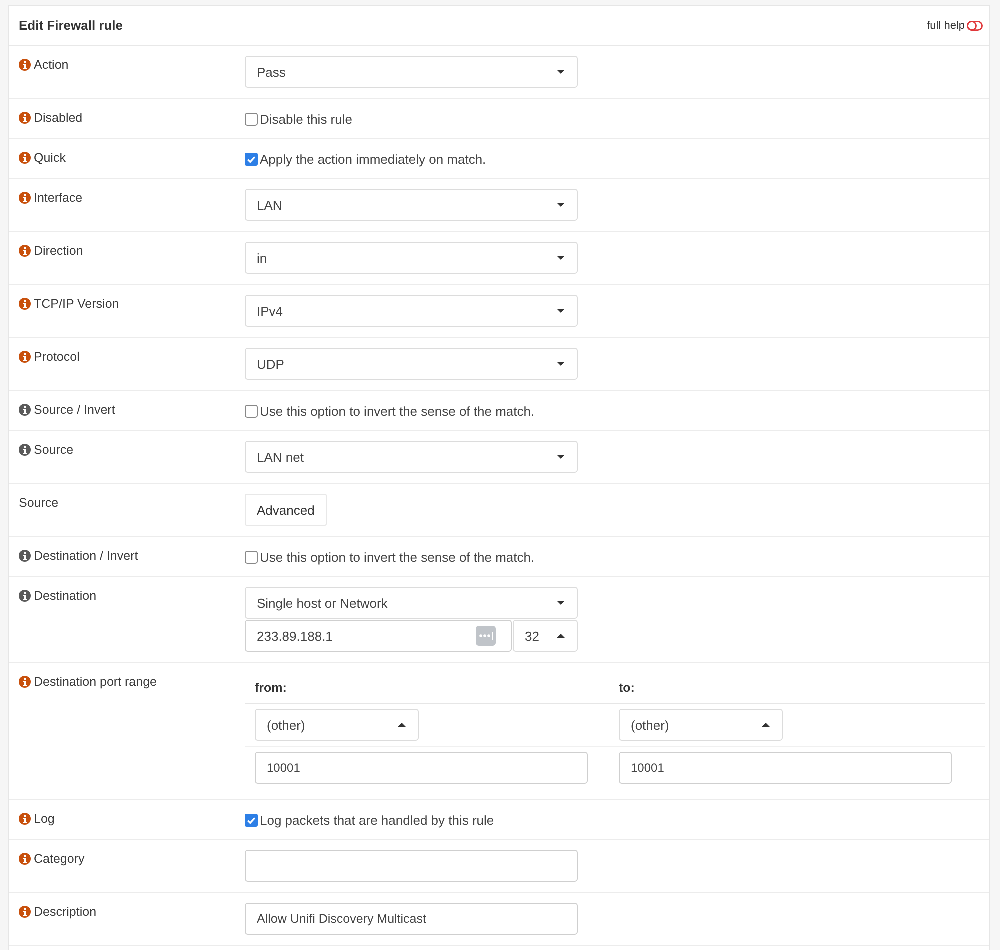  Describe the element at coordinates (77, 304) in the screenshot. I see `field-label: TCP/IP Version` at that location.